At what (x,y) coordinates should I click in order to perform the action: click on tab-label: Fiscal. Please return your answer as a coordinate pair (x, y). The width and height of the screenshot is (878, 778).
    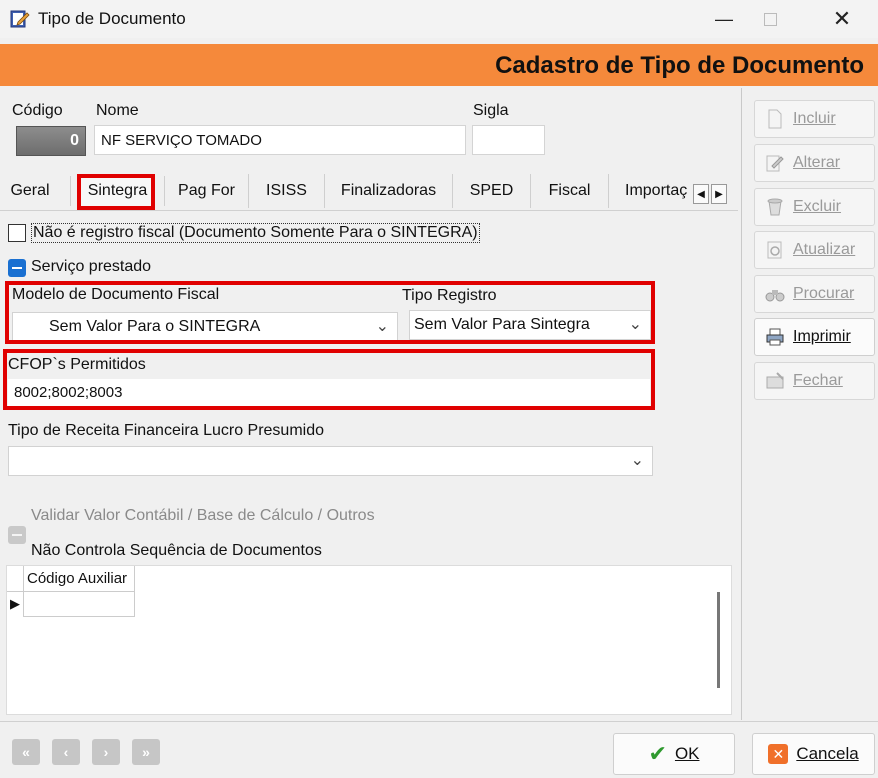
    Looking at the image, I should click on (569, 190).